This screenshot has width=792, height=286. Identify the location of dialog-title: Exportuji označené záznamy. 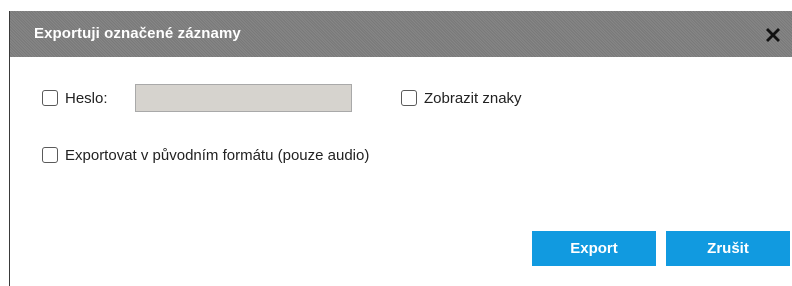
(137, 33).